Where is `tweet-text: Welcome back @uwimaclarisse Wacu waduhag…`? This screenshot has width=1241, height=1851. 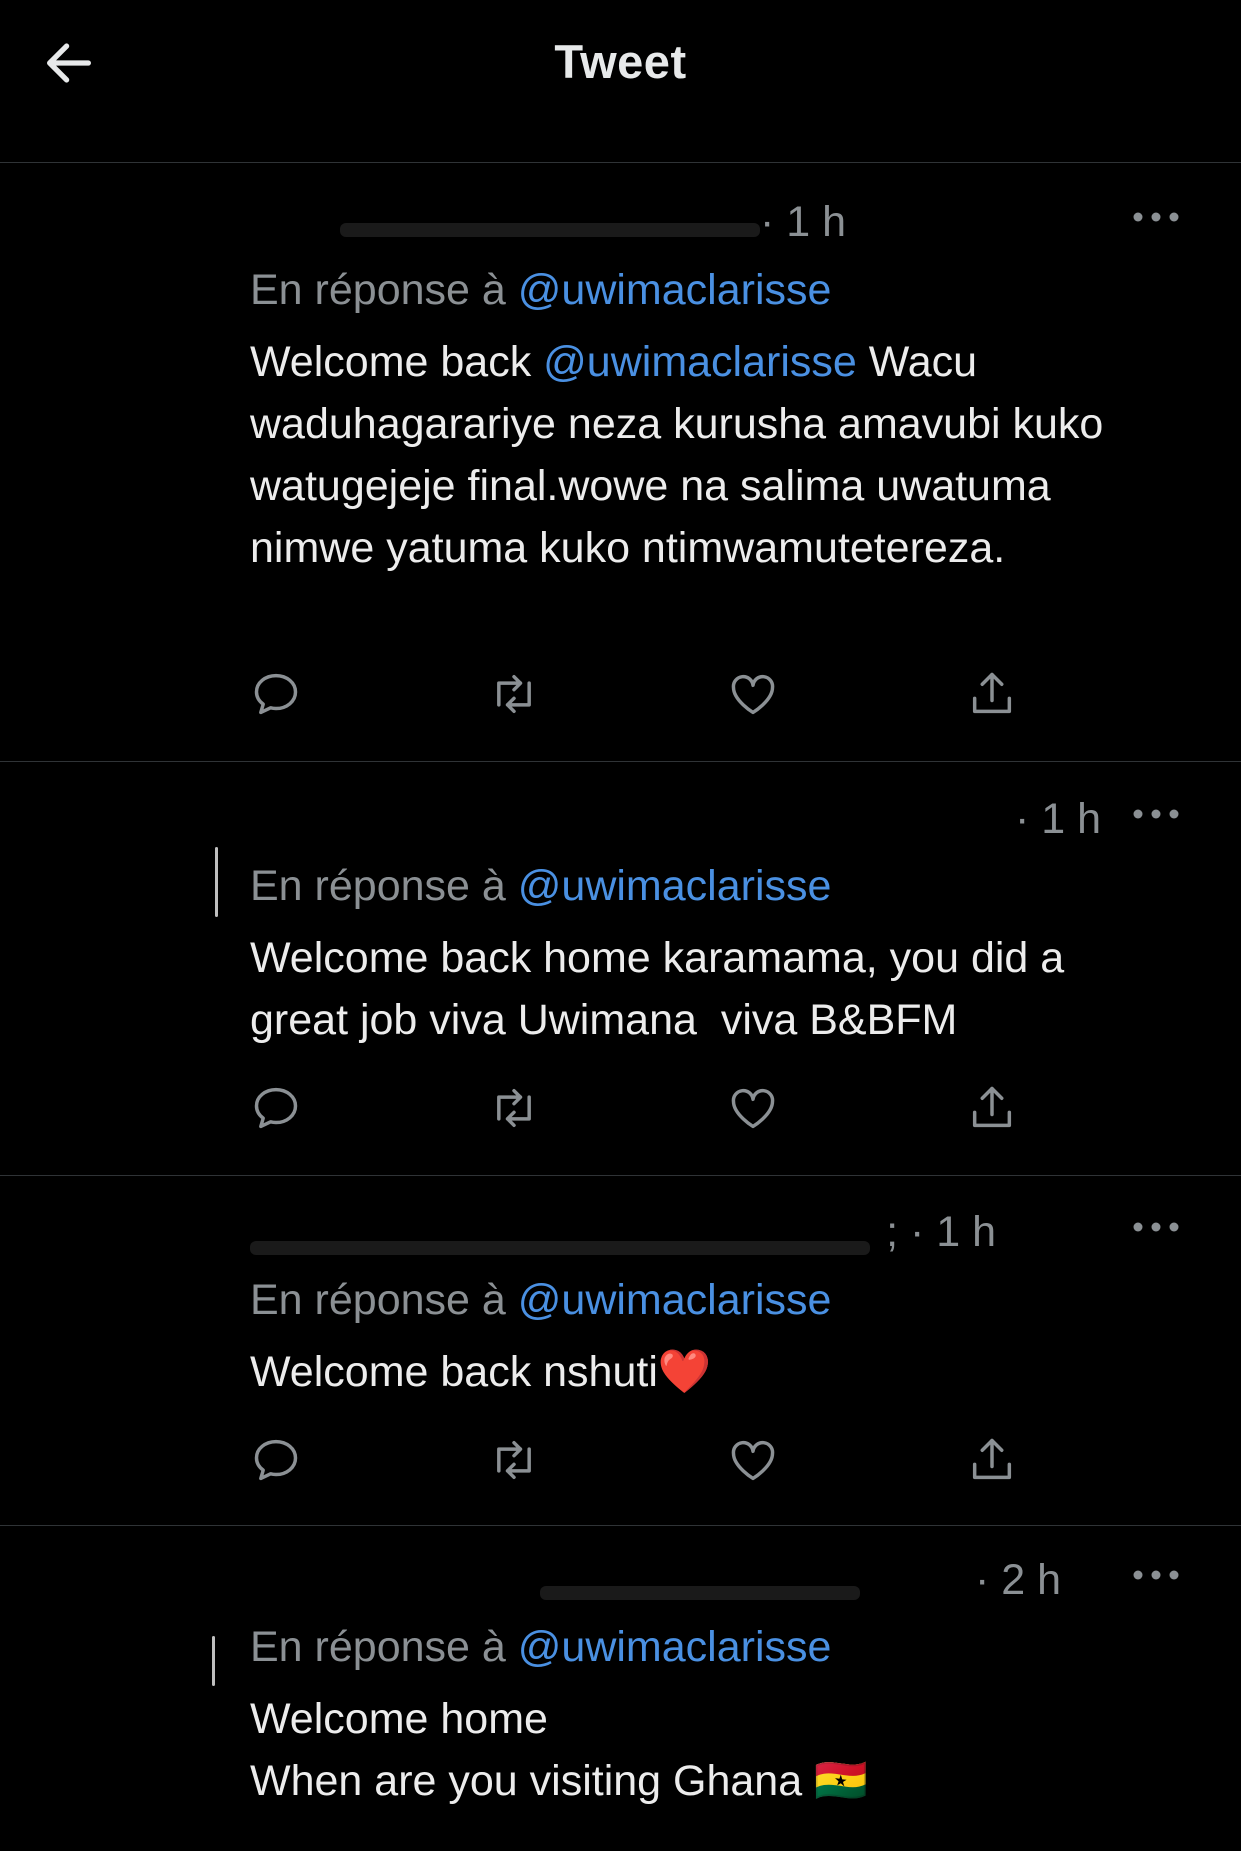
tweet-text: Welcome back @uwimaclarisse Wacu waduhag… is located at coordinates (710, 455).